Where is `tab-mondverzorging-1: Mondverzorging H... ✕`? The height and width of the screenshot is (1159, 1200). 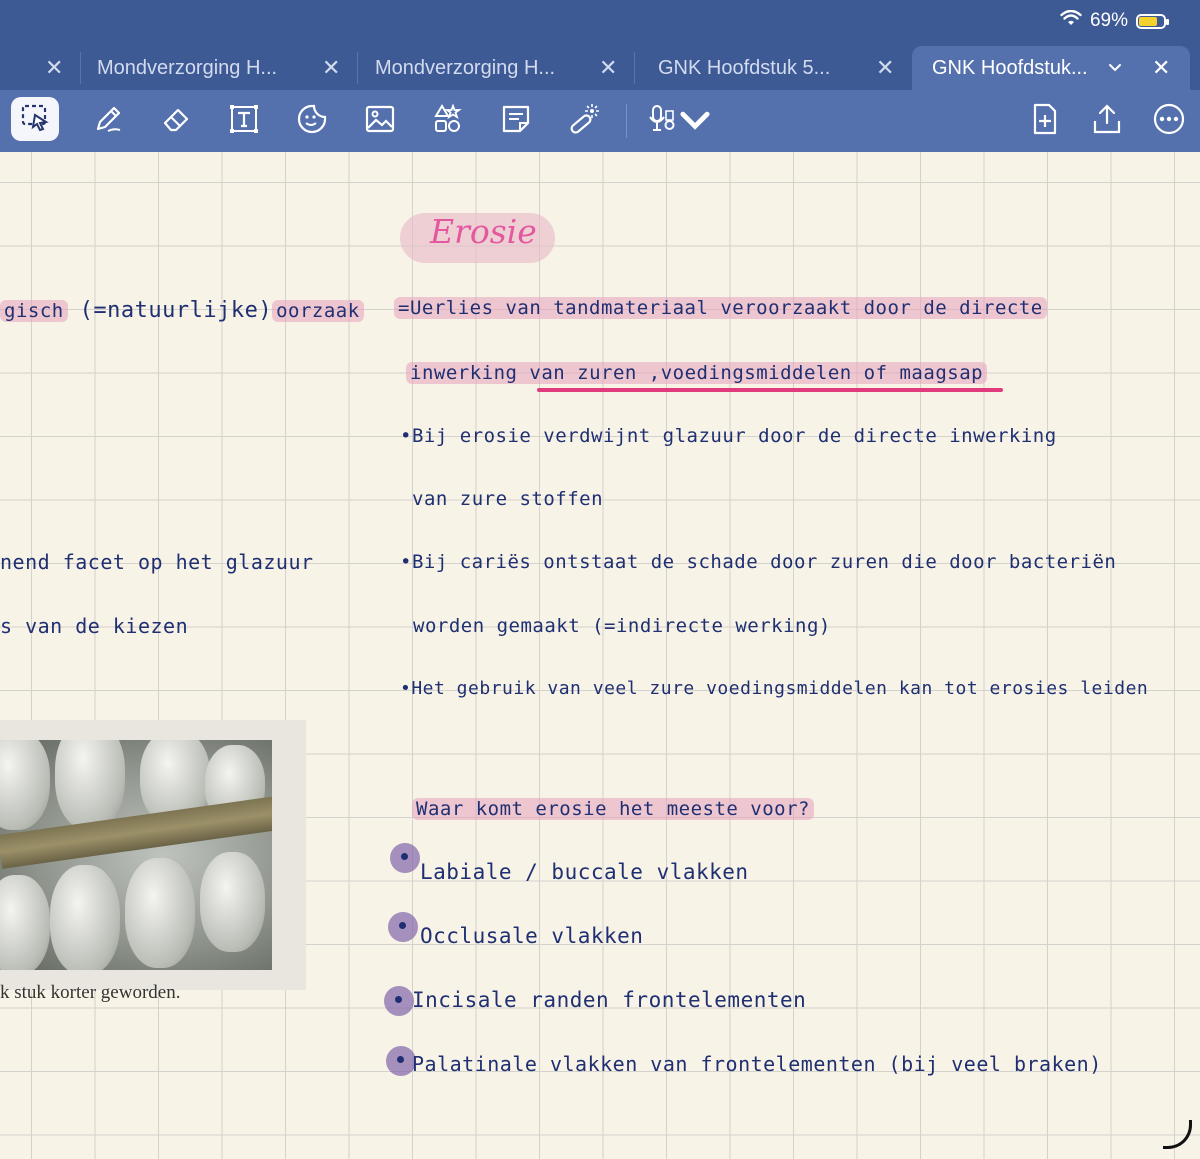
tab-mondverzorging-1: Mondverzorging H... ✕ is located at coordinates (218, 68).